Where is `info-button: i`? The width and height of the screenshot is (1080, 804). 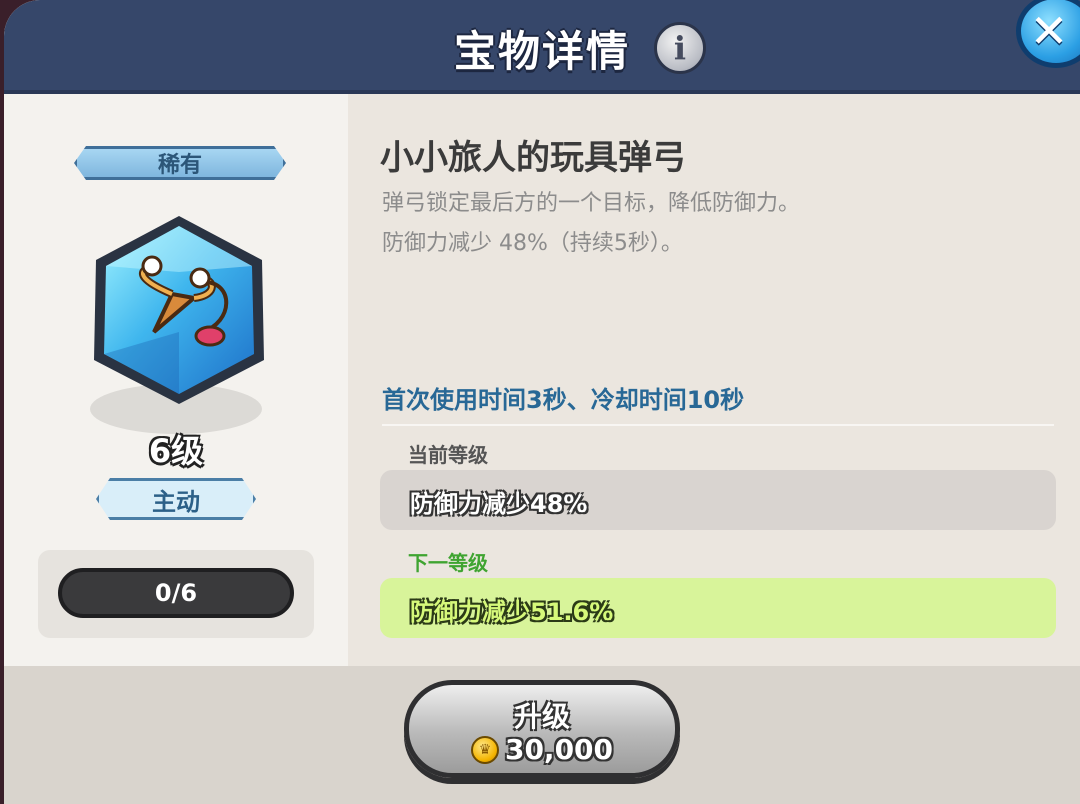 info-button: i is located at coordinates (680, 48).